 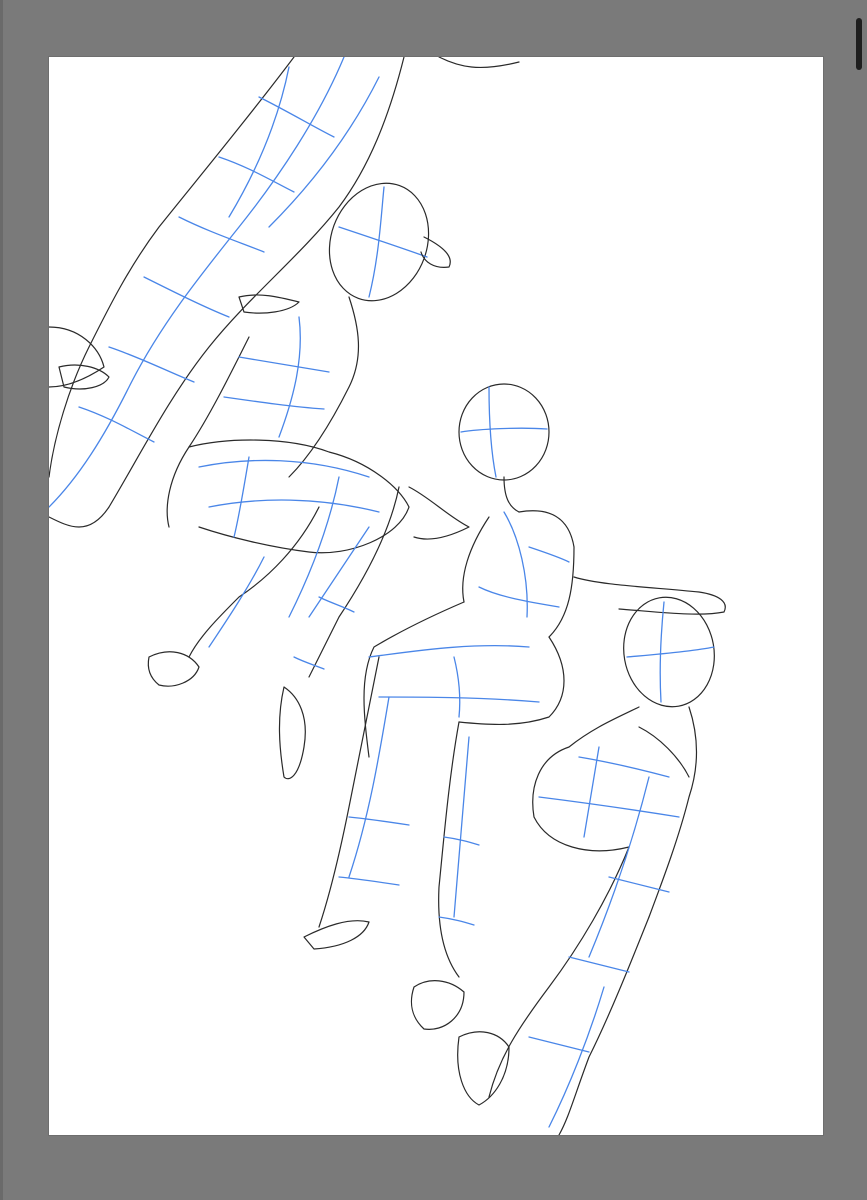 What do you see at coordinates (859, 44) in the screenshot?
I see `scrollbar-thumb` at bounding box center [859, 44].